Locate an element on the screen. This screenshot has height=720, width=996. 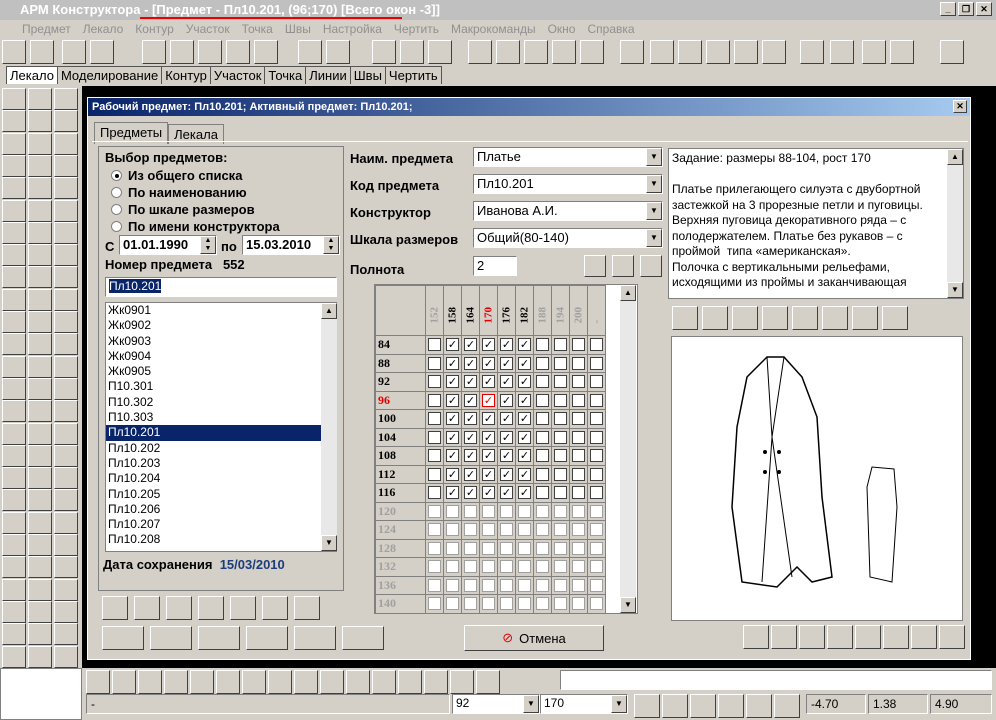
list-item: Пл10.208 is located at coordinates (221, 539).